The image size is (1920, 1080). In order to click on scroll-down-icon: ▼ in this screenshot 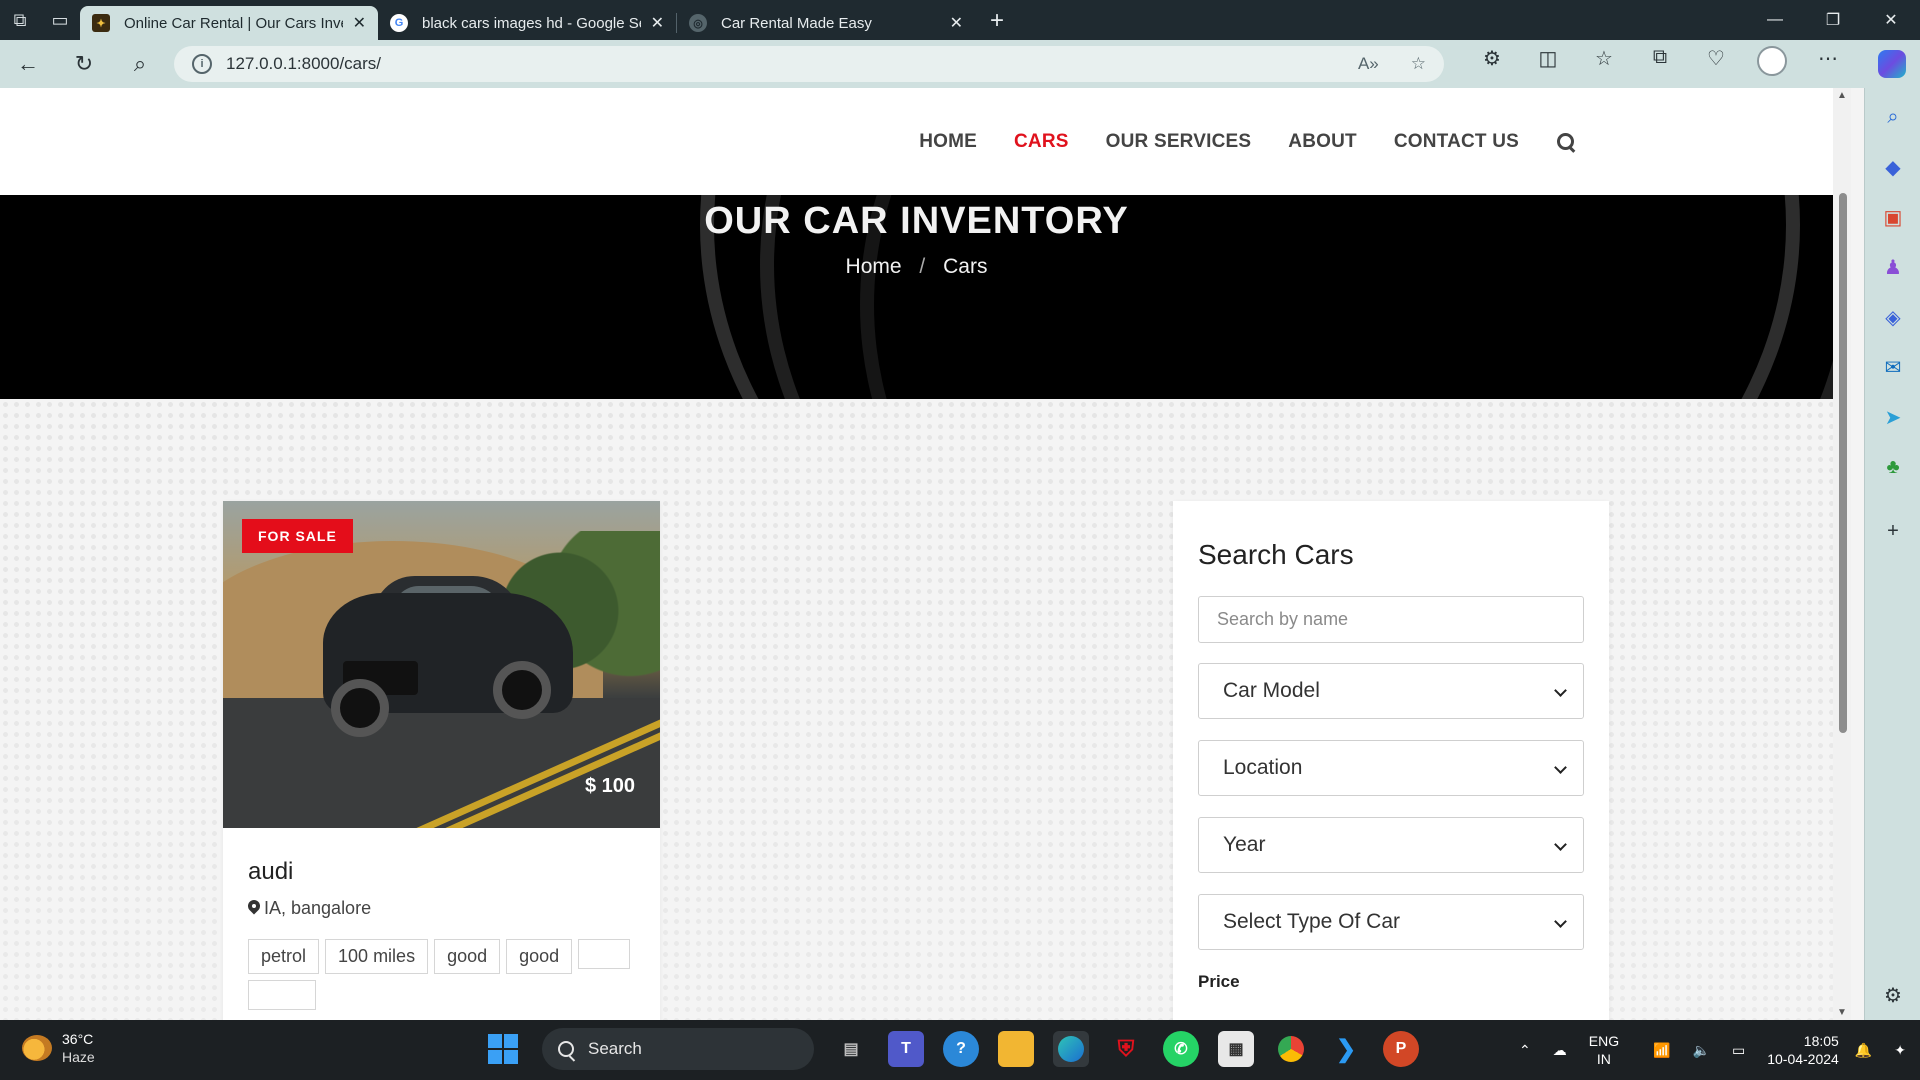, I will do `click(1842, 1012)`.